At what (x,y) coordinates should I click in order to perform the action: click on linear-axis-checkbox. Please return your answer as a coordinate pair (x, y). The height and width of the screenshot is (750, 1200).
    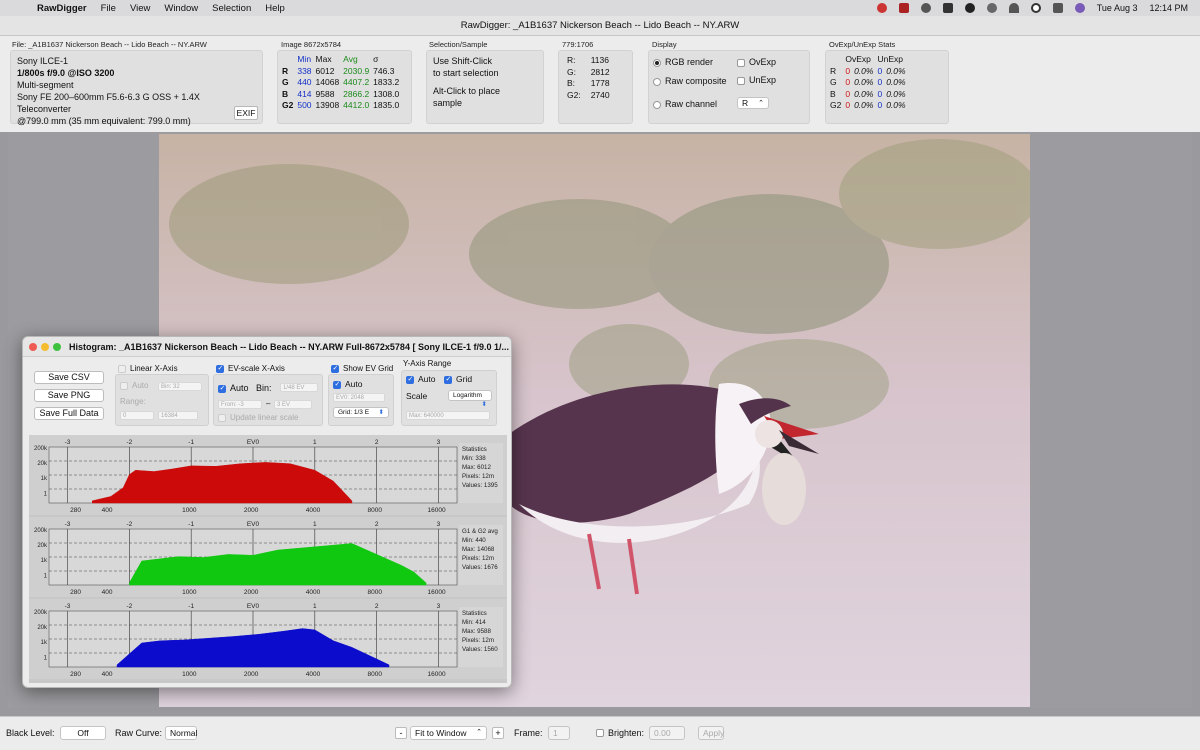
    Looking at the image, I should click on (122, 368).